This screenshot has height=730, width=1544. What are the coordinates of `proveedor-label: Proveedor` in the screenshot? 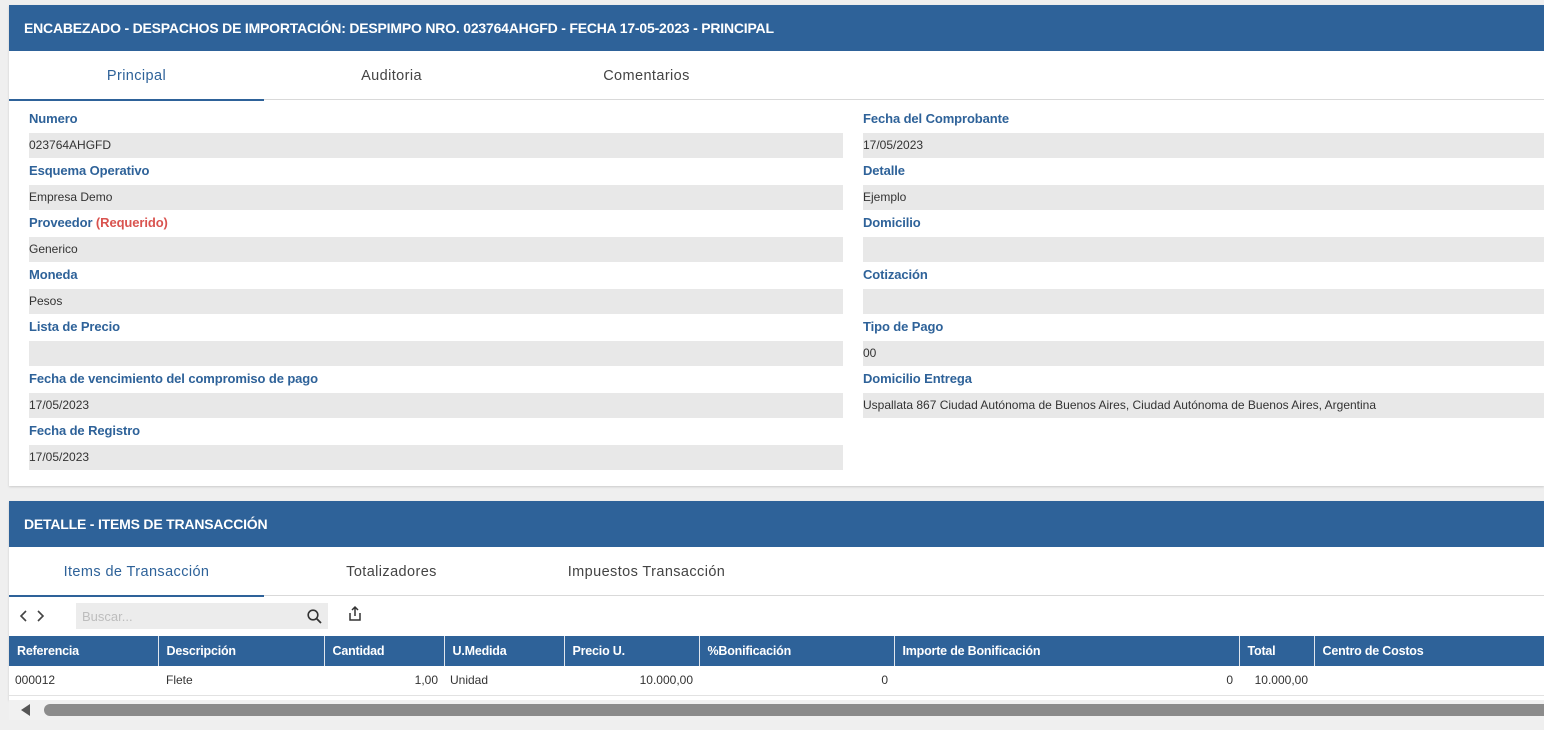 It's located at (61, 222).